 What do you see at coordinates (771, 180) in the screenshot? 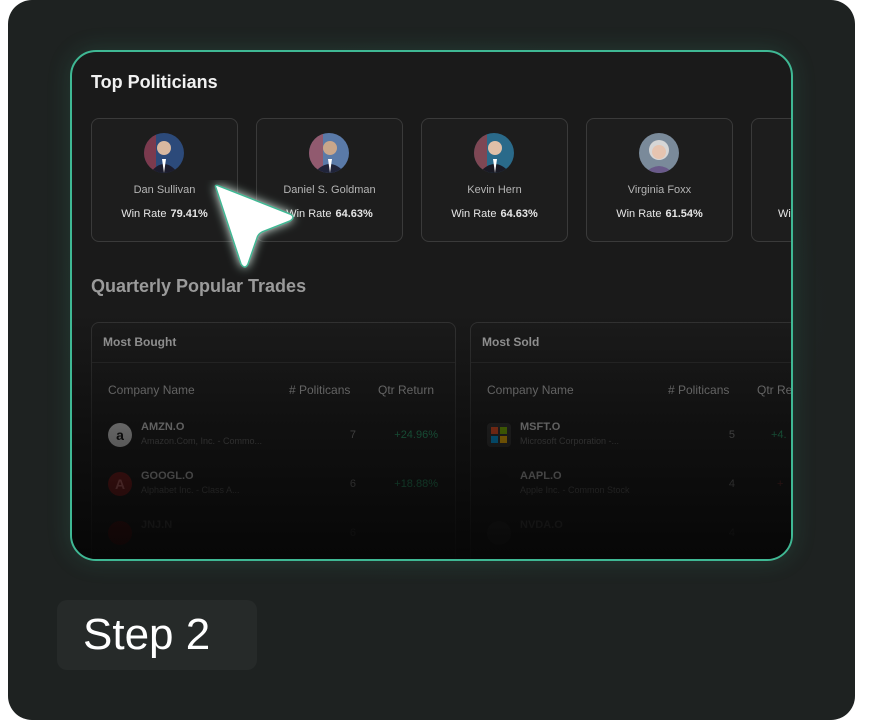
I see `politician-card: Wi` at bounding box center [771, 180].